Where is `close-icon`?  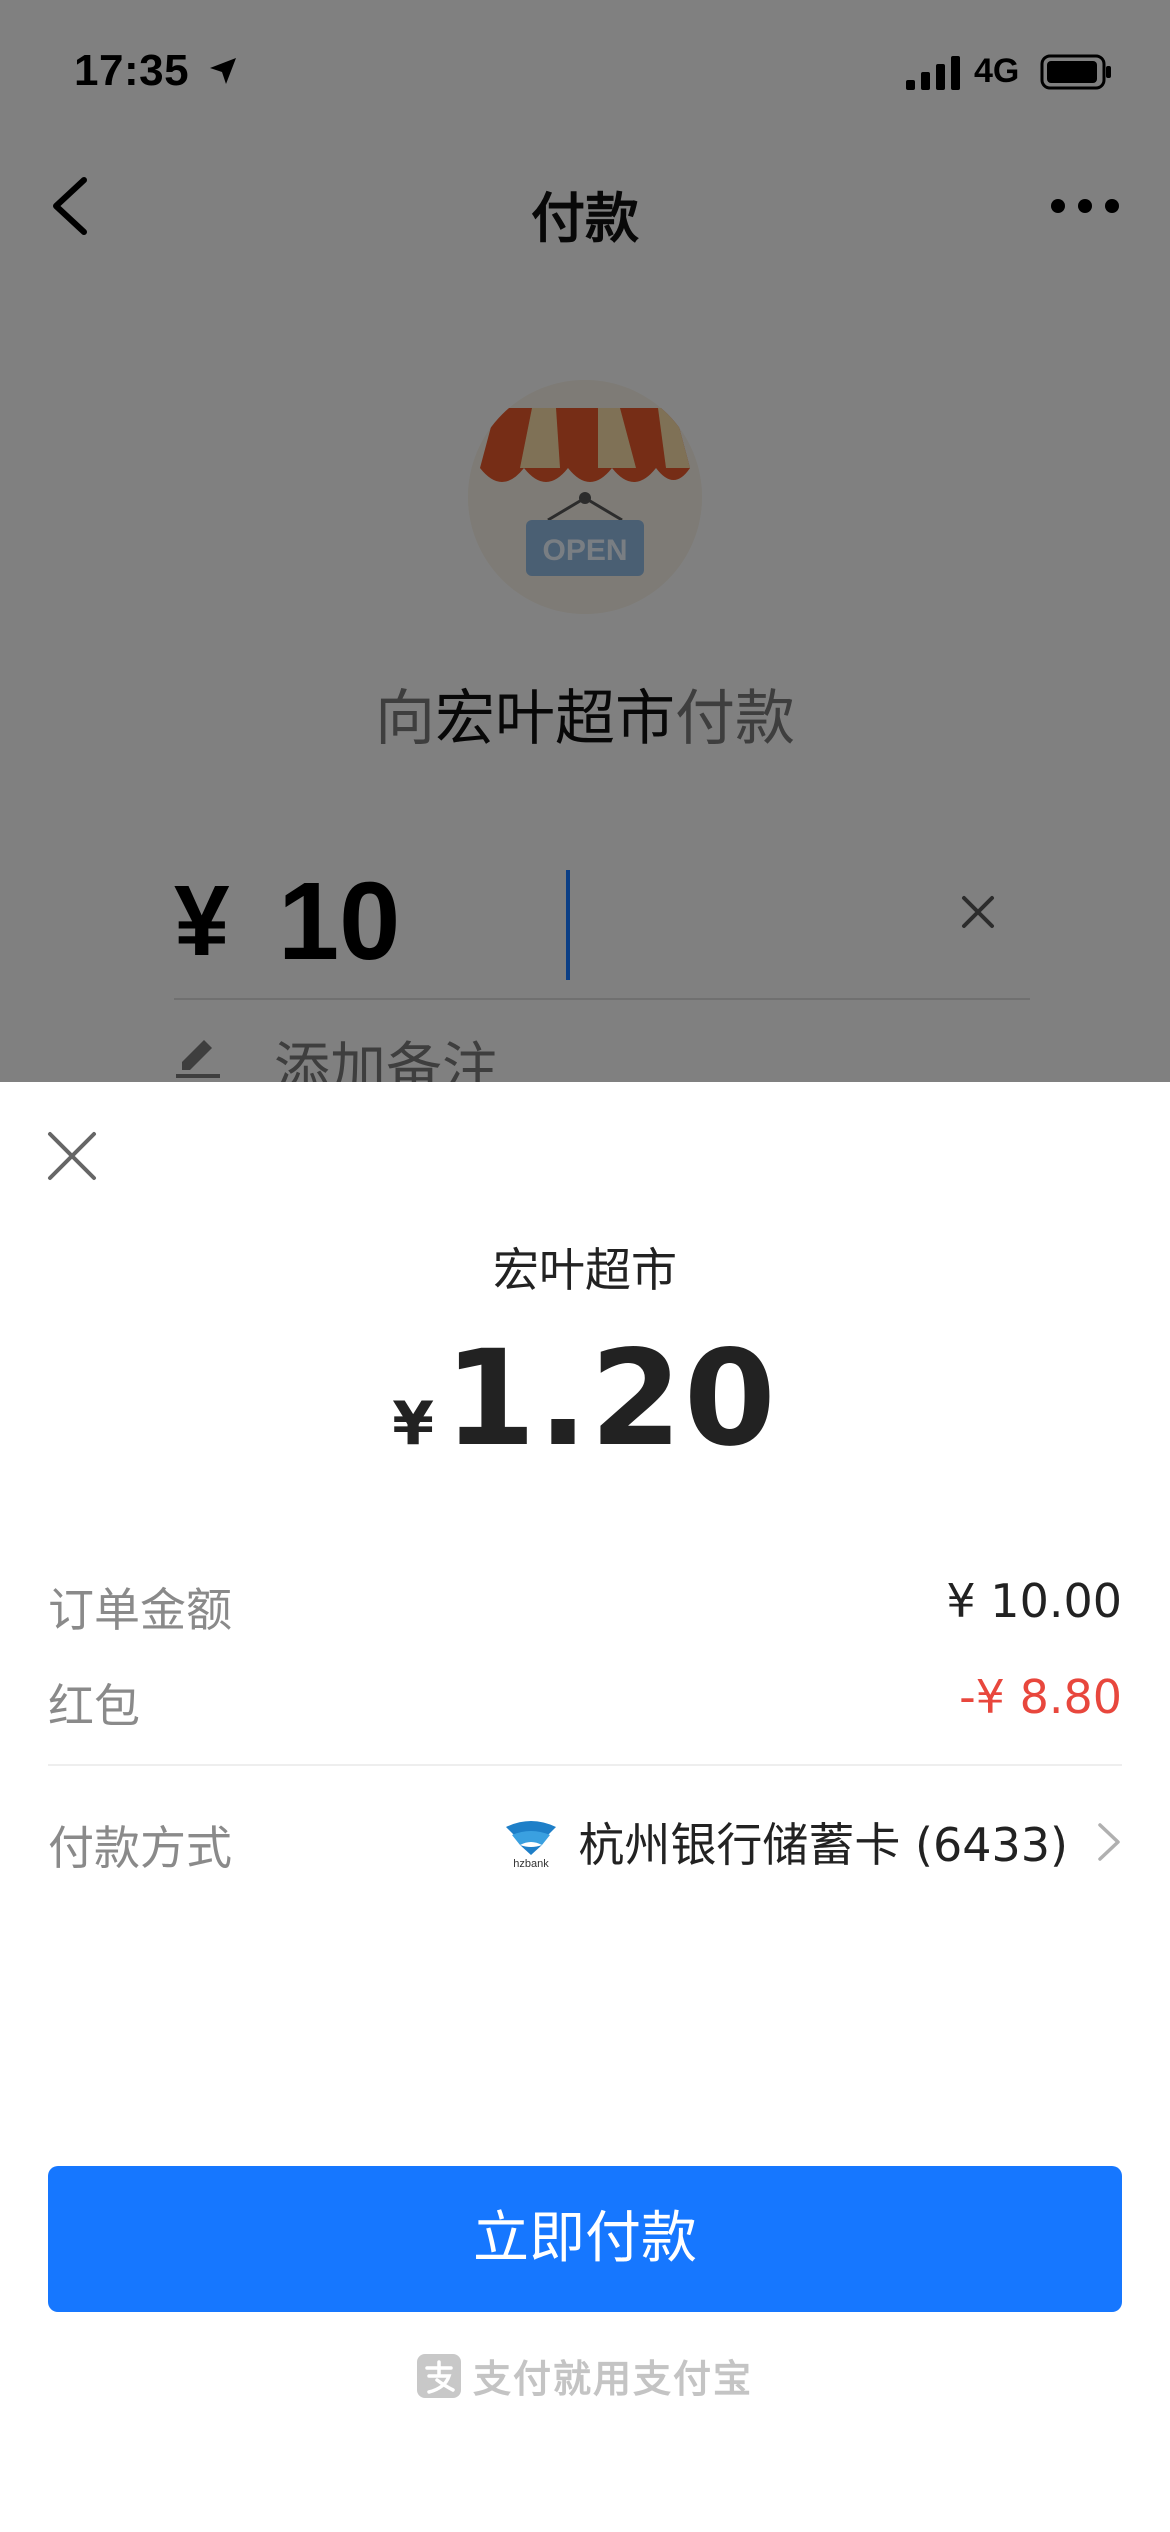
close-icon is located at coordinates (72, 1156).